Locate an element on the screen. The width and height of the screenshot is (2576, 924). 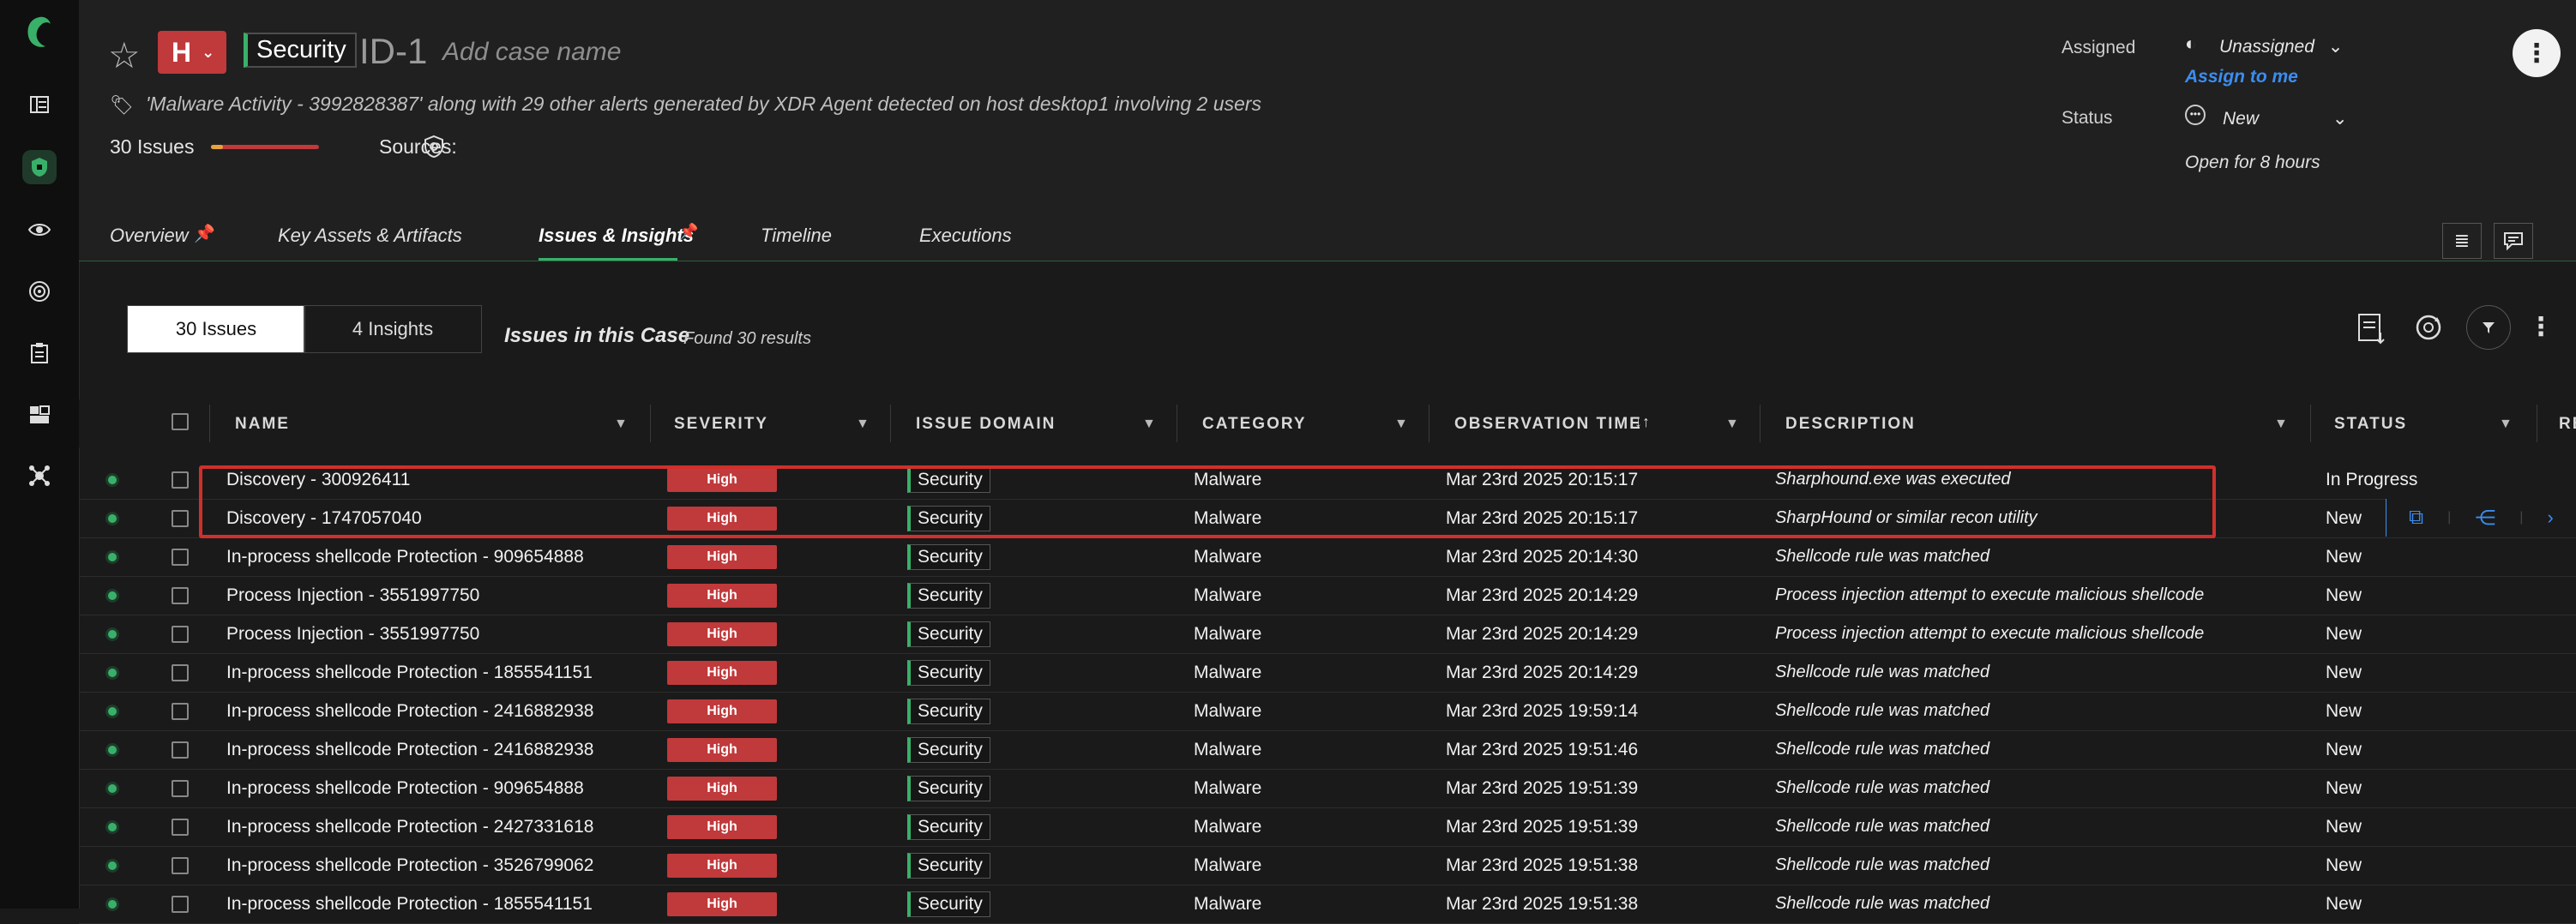
col-header-issue-domain: ISSUE DOMAIN is located at coordinates (986, 424).